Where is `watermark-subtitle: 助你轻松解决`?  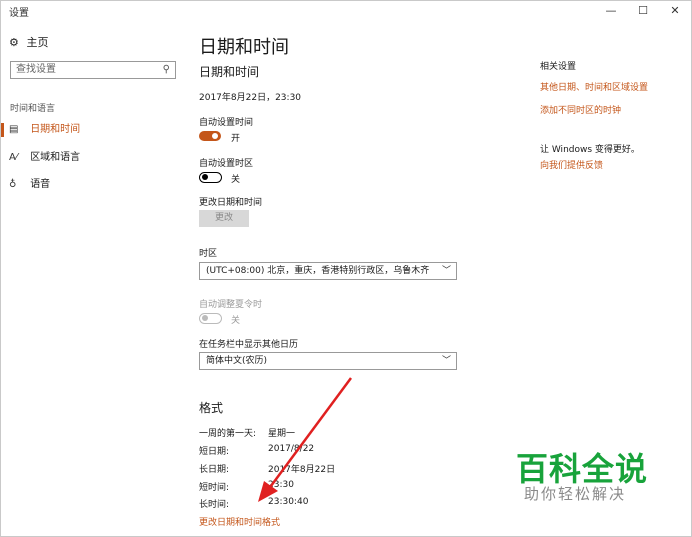
watermark-subtitle: 助你轻松解决 is located at coordinates (575, 494).